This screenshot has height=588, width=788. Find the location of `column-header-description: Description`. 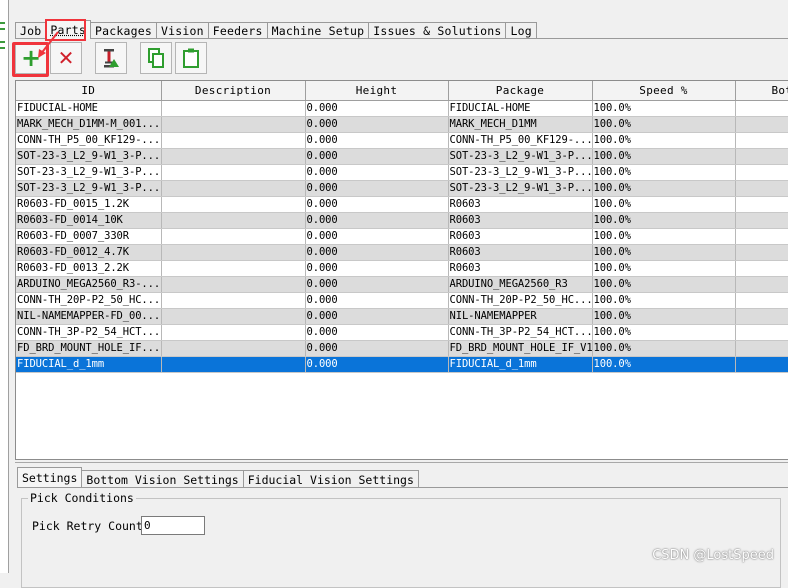

column-header-description: Description is located at coordinates (233, 91).